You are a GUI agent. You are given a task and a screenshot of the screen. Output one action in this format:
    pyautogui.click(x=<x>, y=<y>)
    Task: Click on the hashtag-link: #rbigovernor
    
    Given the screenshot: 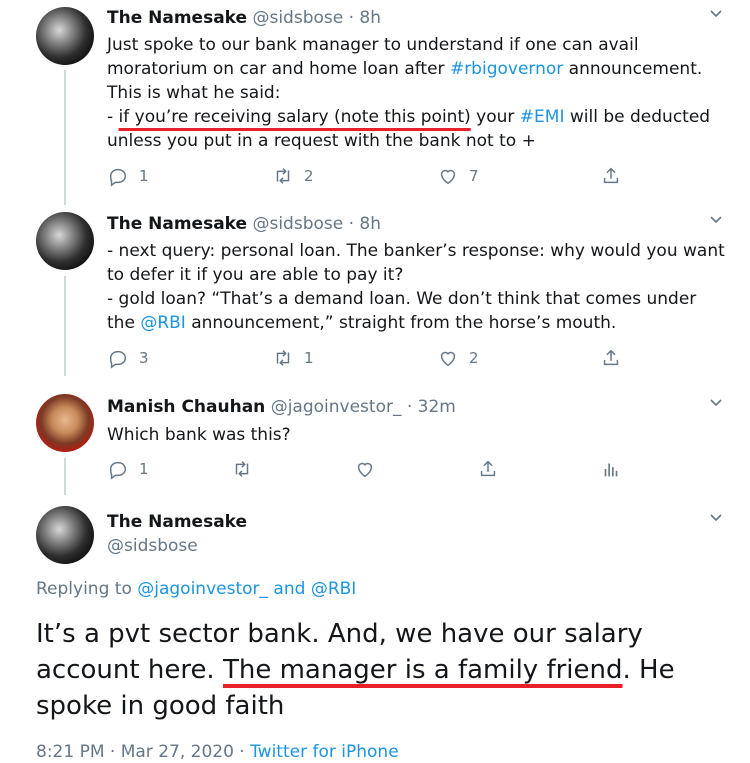 What is the action you would take?
    pyautogui.click(x=506, y=69)
    